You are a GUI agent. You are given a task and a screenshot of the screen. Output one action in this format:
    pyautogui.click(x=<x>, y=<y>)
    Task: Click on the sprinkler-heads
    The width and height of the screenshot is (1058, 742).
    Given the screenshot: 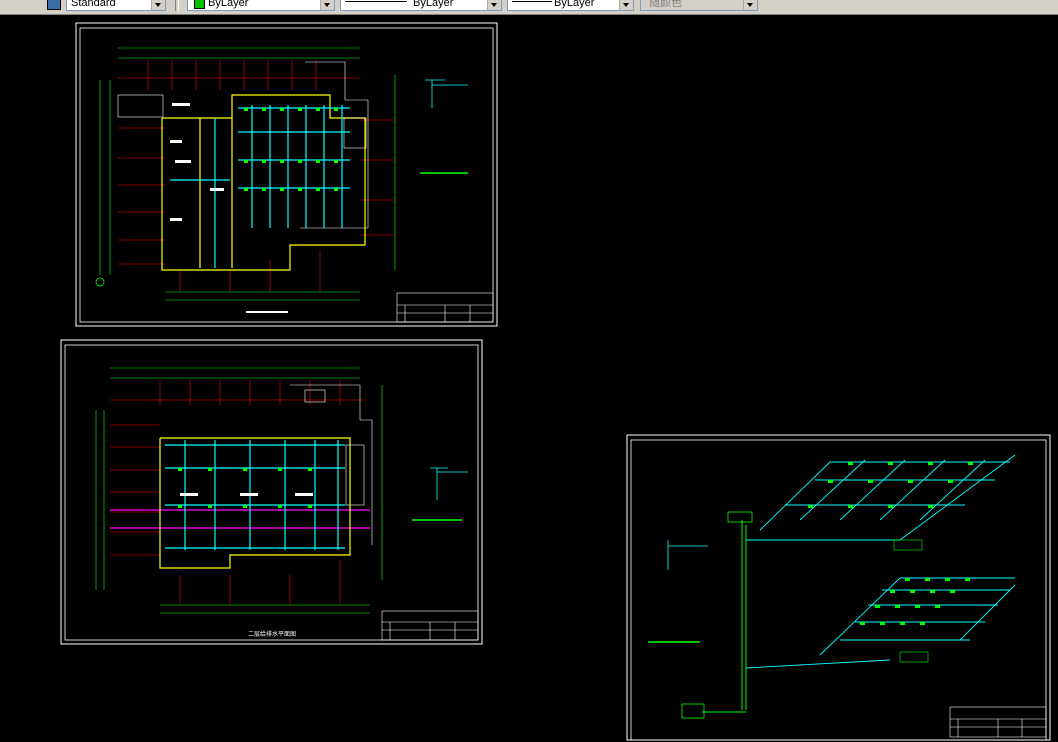 What is the action you would take?
    pyautogui.click(x=245, y=488)
    